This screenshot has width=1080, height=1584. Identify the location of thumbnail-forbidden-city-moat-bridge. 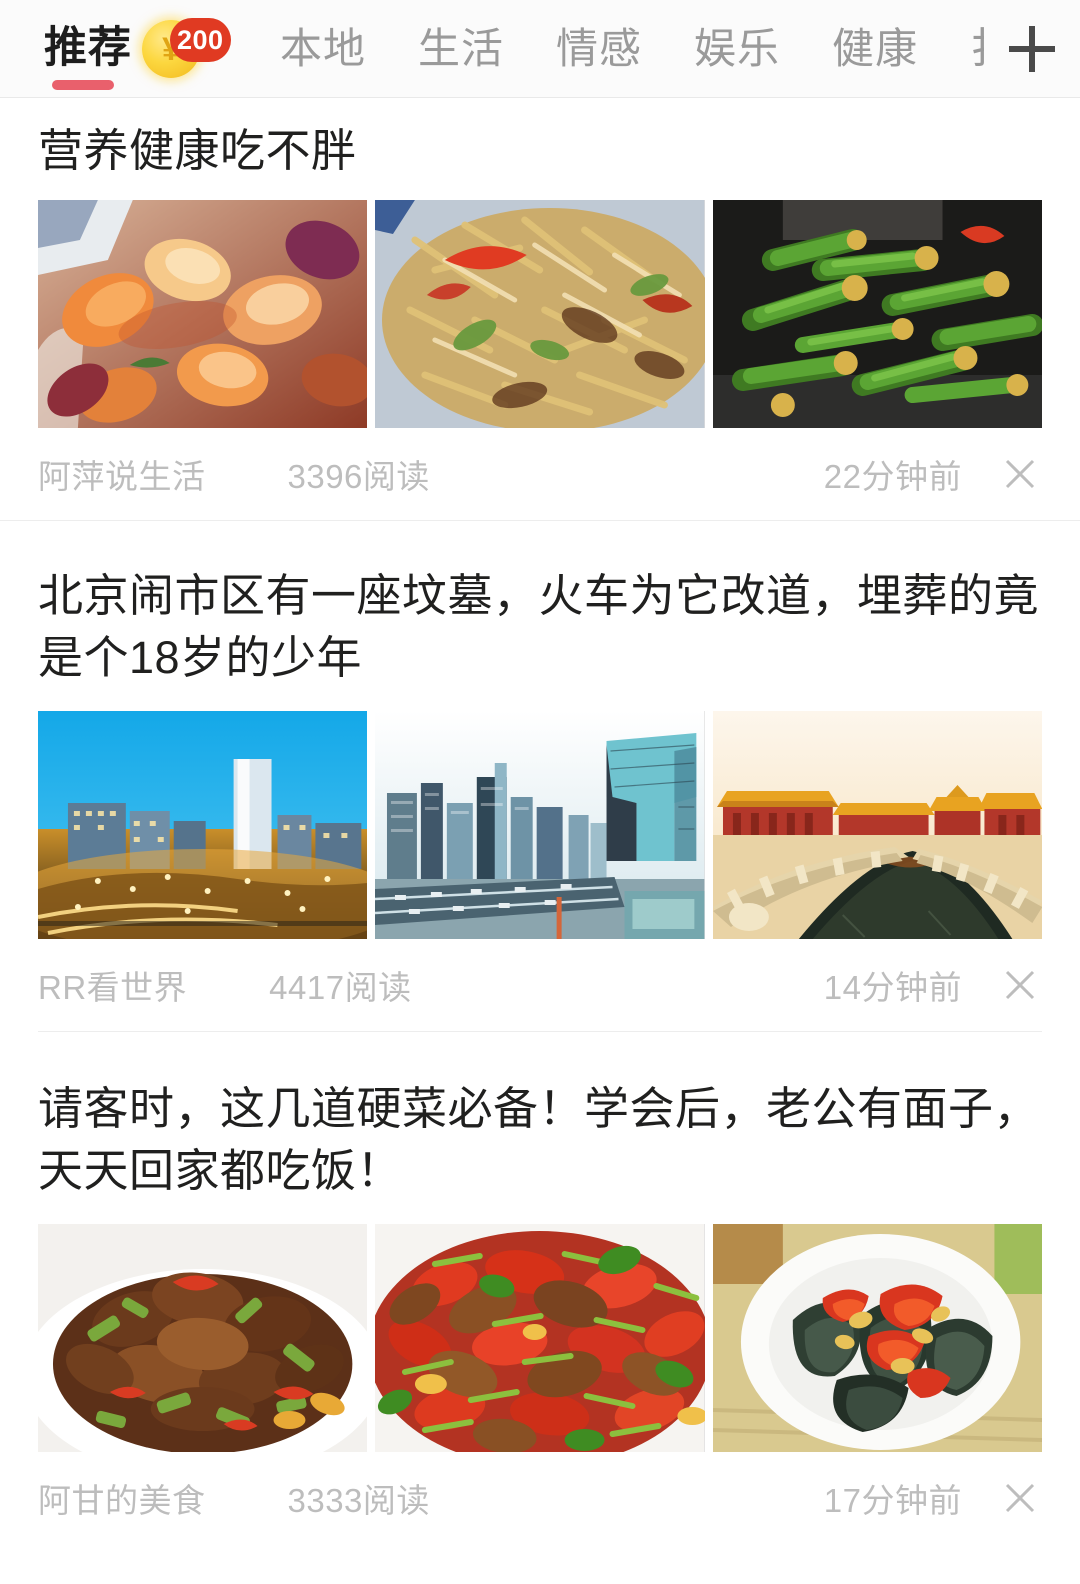
(877, 825).